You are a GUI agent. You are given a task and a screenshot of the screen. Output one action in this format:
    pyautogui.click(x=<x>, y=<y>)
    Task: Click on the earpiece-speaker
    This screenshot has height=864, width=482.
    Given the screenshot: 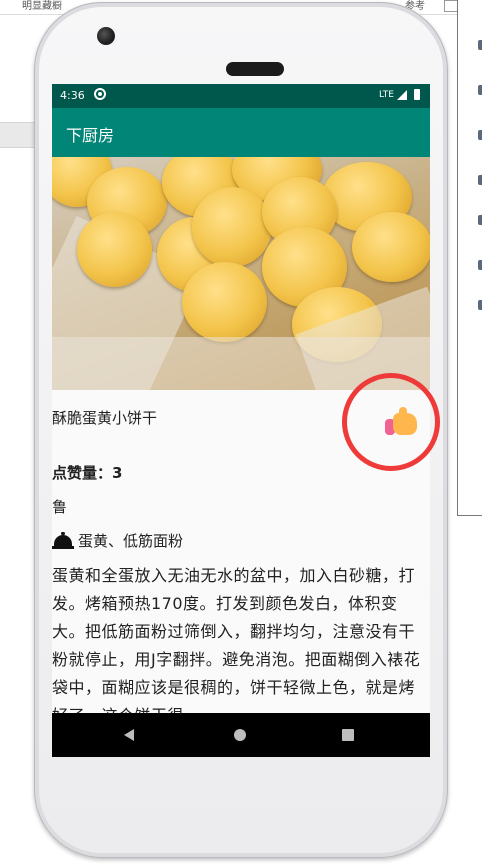 What is the action you would take?
    pyautogui.click(x=255, y=69)
    